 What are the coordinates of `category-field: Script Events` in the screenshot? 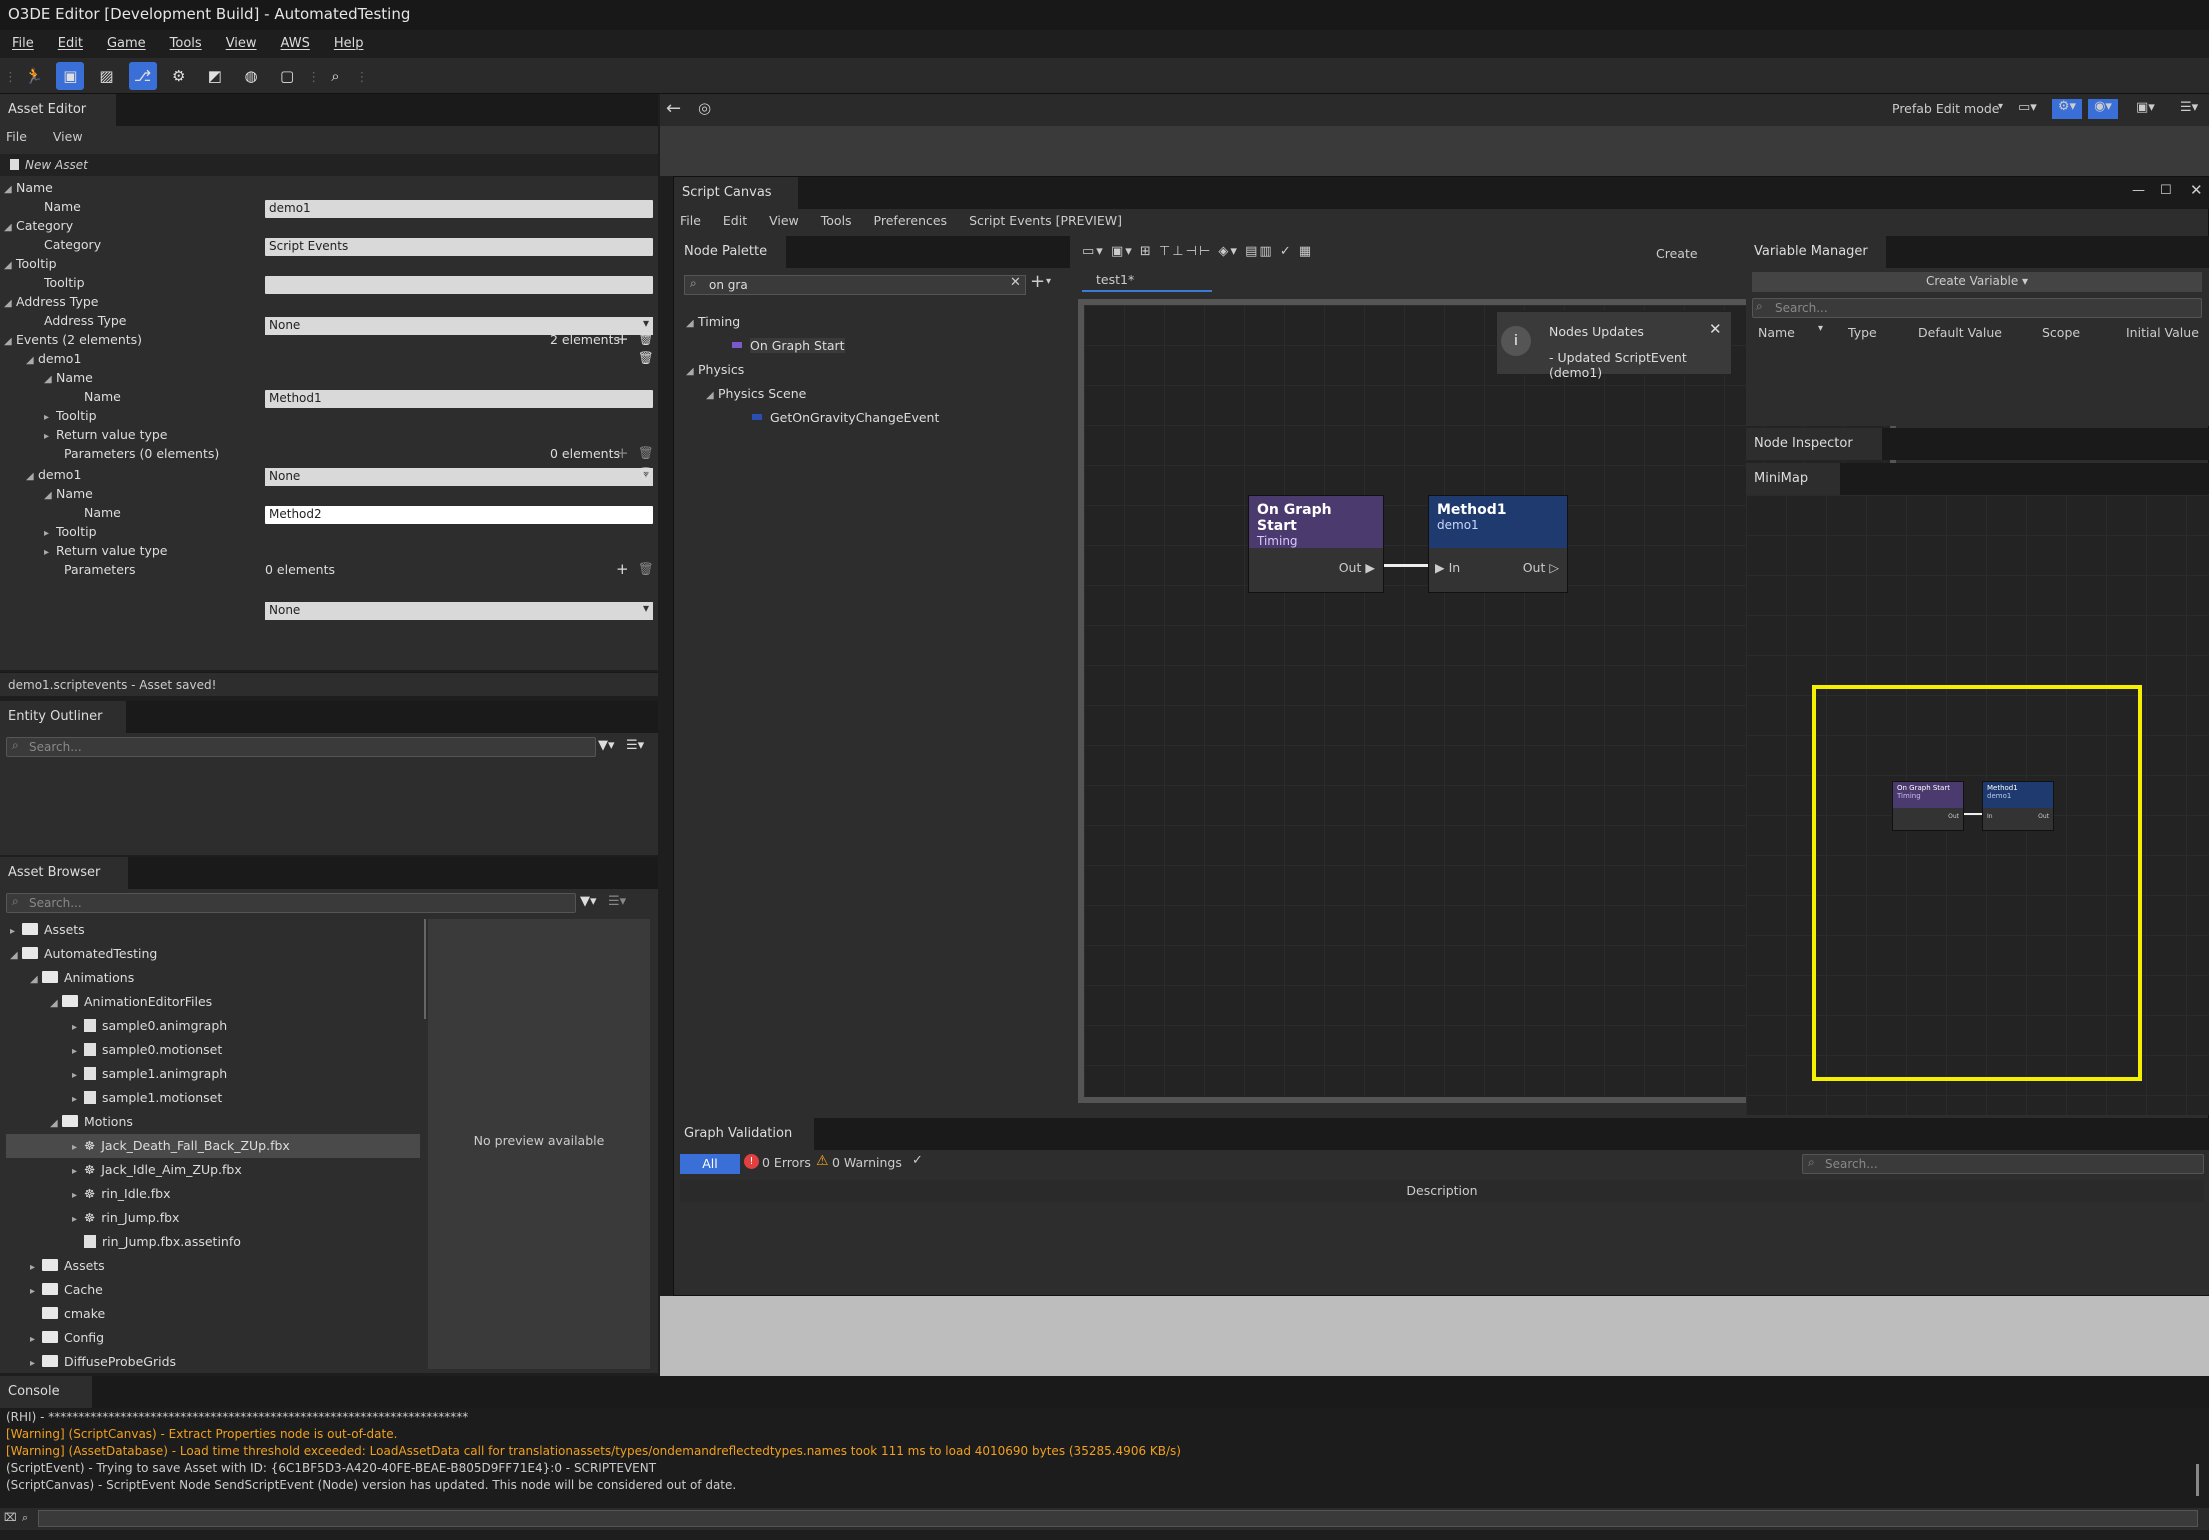 It's located at (459, 247).